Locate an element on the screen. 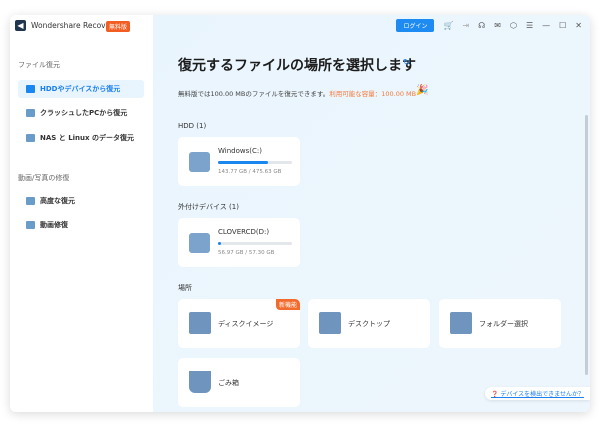 The image size is (600, 428). location-folder: フォルダー選択 is located at coordinates (500, 323).